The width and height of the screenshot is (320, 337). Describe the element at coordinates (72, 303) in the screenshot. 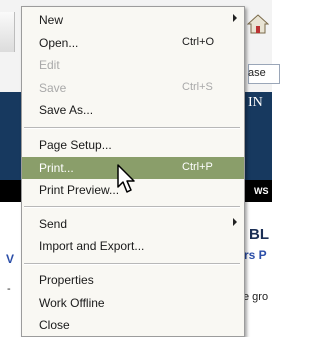

I see `menu-item-label: Work Offline` at that location.